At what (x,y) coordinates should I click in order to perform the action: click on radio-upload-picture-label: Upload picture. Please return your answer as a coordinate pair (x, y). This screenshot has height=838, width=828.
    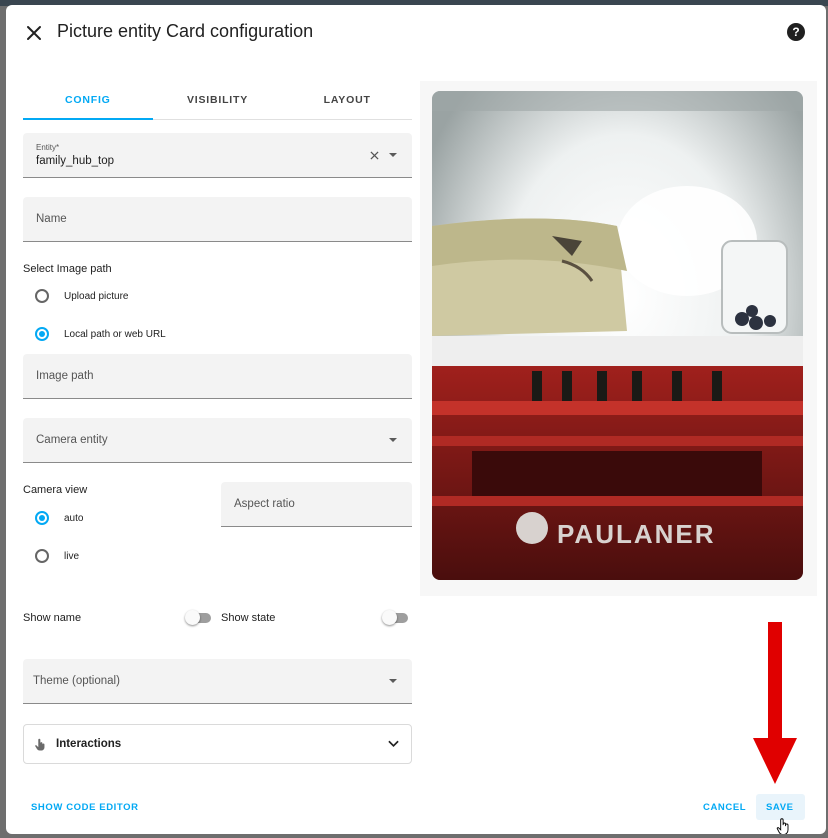
    Looking at the image, I should click on (96, 296).